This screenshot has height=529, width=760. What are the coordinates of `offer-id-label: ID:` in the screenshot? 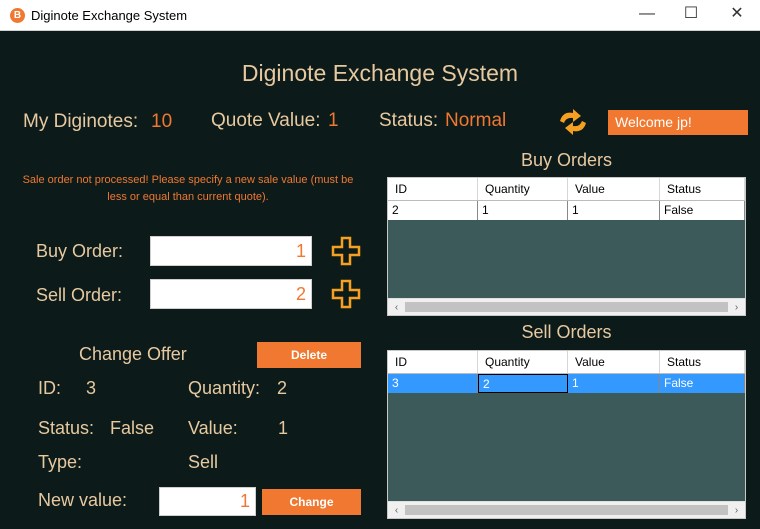 It's located at (50, 388).